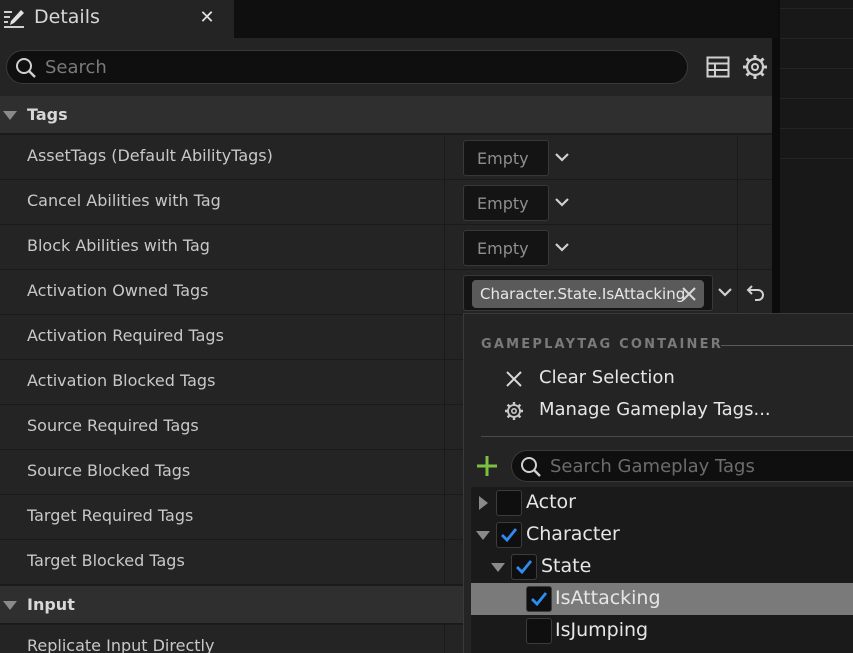 The width and height of the screenshot is (853, 653). I want to click on property-name: Cancel Abilities with Tag, so click(124, 200).